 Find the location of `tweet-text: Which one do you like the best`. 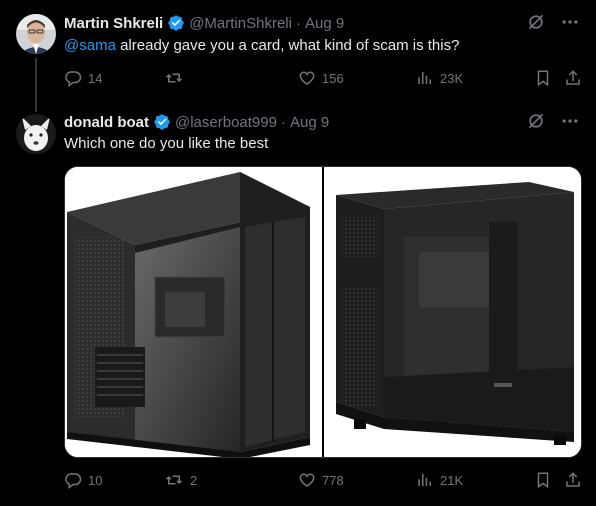

tweet-text: Which one do you like the best is located at coordinates (166, 143).